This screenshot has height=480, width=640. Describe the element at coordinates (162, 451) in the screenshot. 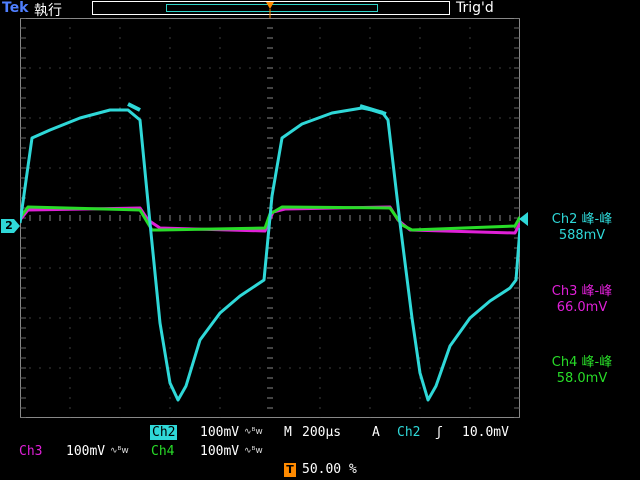

I see `ch4-label: Ch4` at that location.